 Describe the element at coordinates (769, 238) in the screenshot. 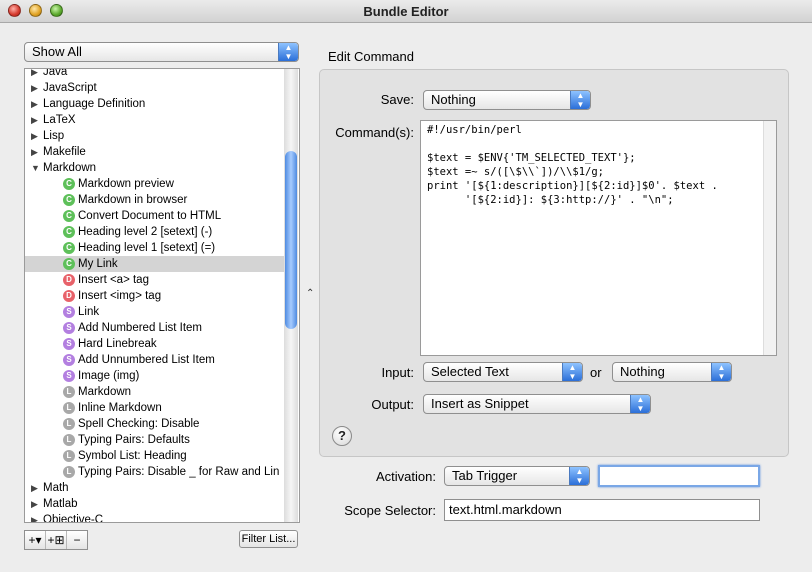

I see `editor-scrollbar` at that location.